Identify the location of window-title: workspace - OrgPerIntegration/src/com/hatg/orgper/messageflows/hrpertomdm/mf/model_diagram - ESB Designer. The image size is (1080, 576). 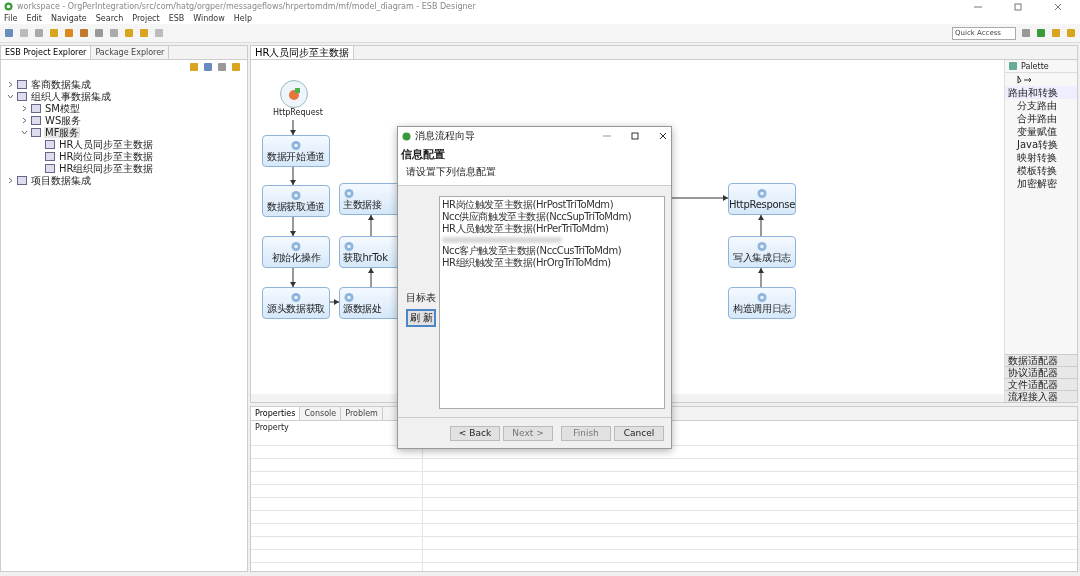
(247, 6).